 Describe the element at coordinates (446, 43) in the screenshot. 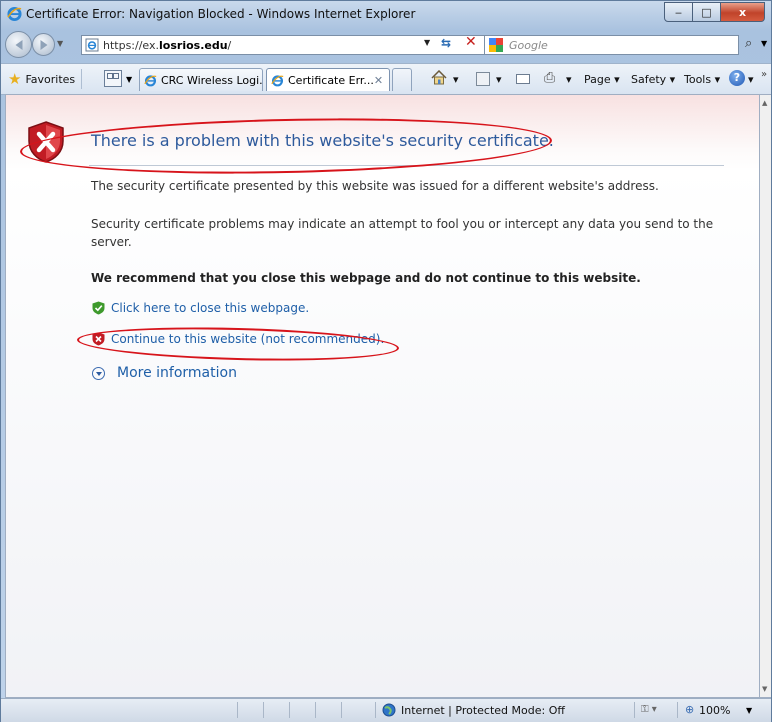

I see `refresh-icon: ⇆` at that location.